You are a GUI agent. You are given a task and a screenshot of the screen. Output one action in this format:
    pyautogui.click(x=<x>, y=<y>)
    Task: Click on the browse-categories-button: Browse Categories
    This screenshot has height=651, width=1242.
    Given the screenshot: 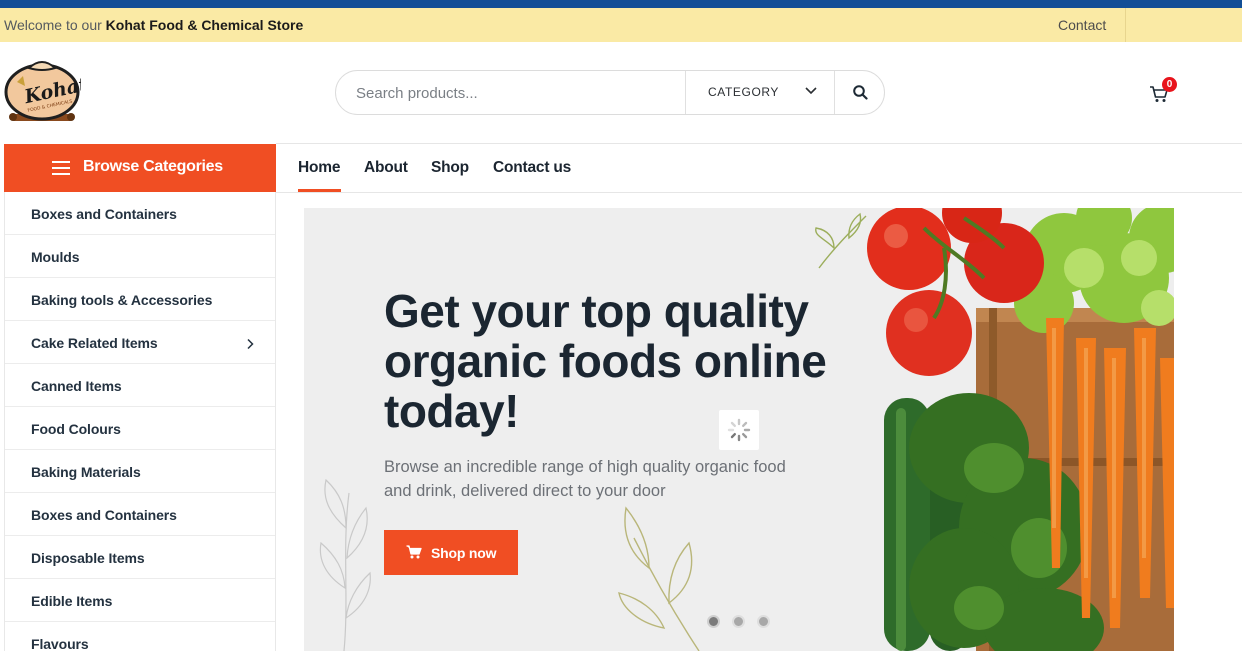 What is the action you would take?
    pyautogui.click(x=140, y=168)
    